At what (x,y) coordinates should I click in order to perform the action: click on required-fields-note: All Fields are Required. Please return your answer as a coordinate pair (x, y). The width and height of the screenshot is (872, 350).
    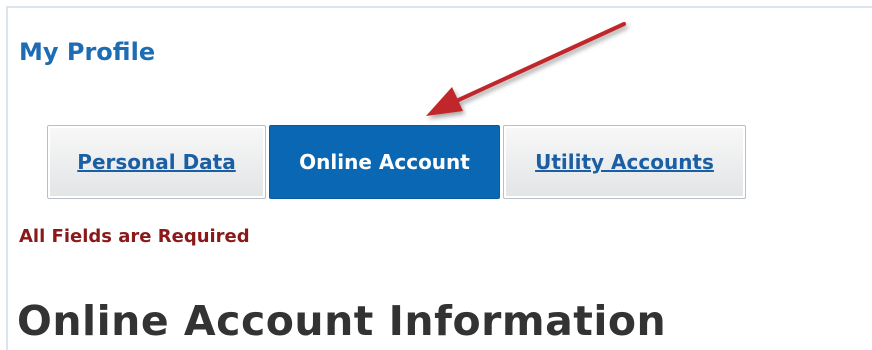
    Looking at the image, I should click on (134, 236).